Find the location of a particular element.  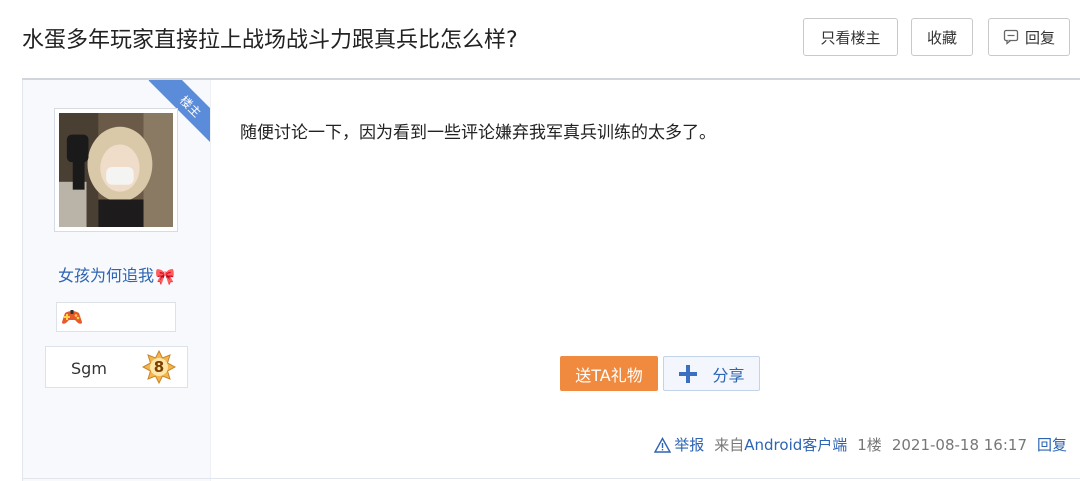

post-footer: 举报 来自 Android客户端 1楼 2021-08-18 16:17 回复 is located at coordinates (860, 444).